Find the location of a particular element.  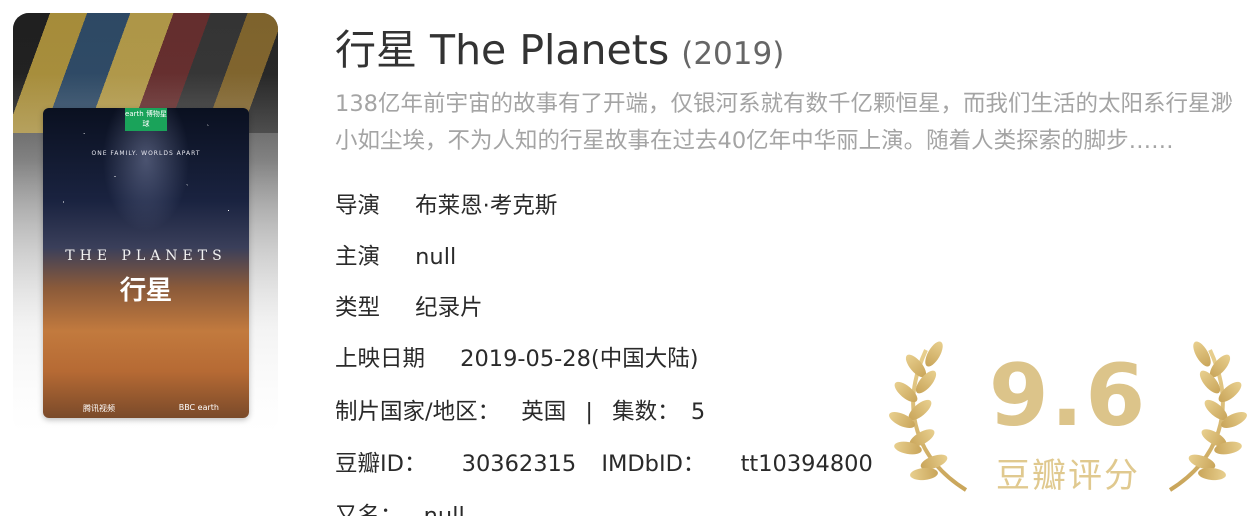

cast-label: 主演 is located at coordinates (358, 257).